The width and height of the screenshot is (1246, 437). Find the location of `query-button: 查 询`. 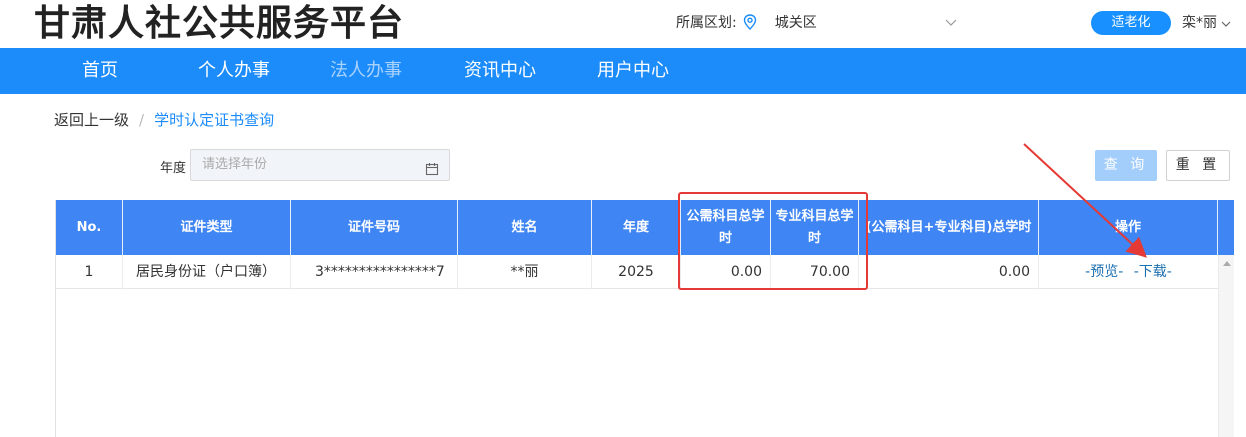

query-button: 查 询 is located at coordinates (1126, 165).